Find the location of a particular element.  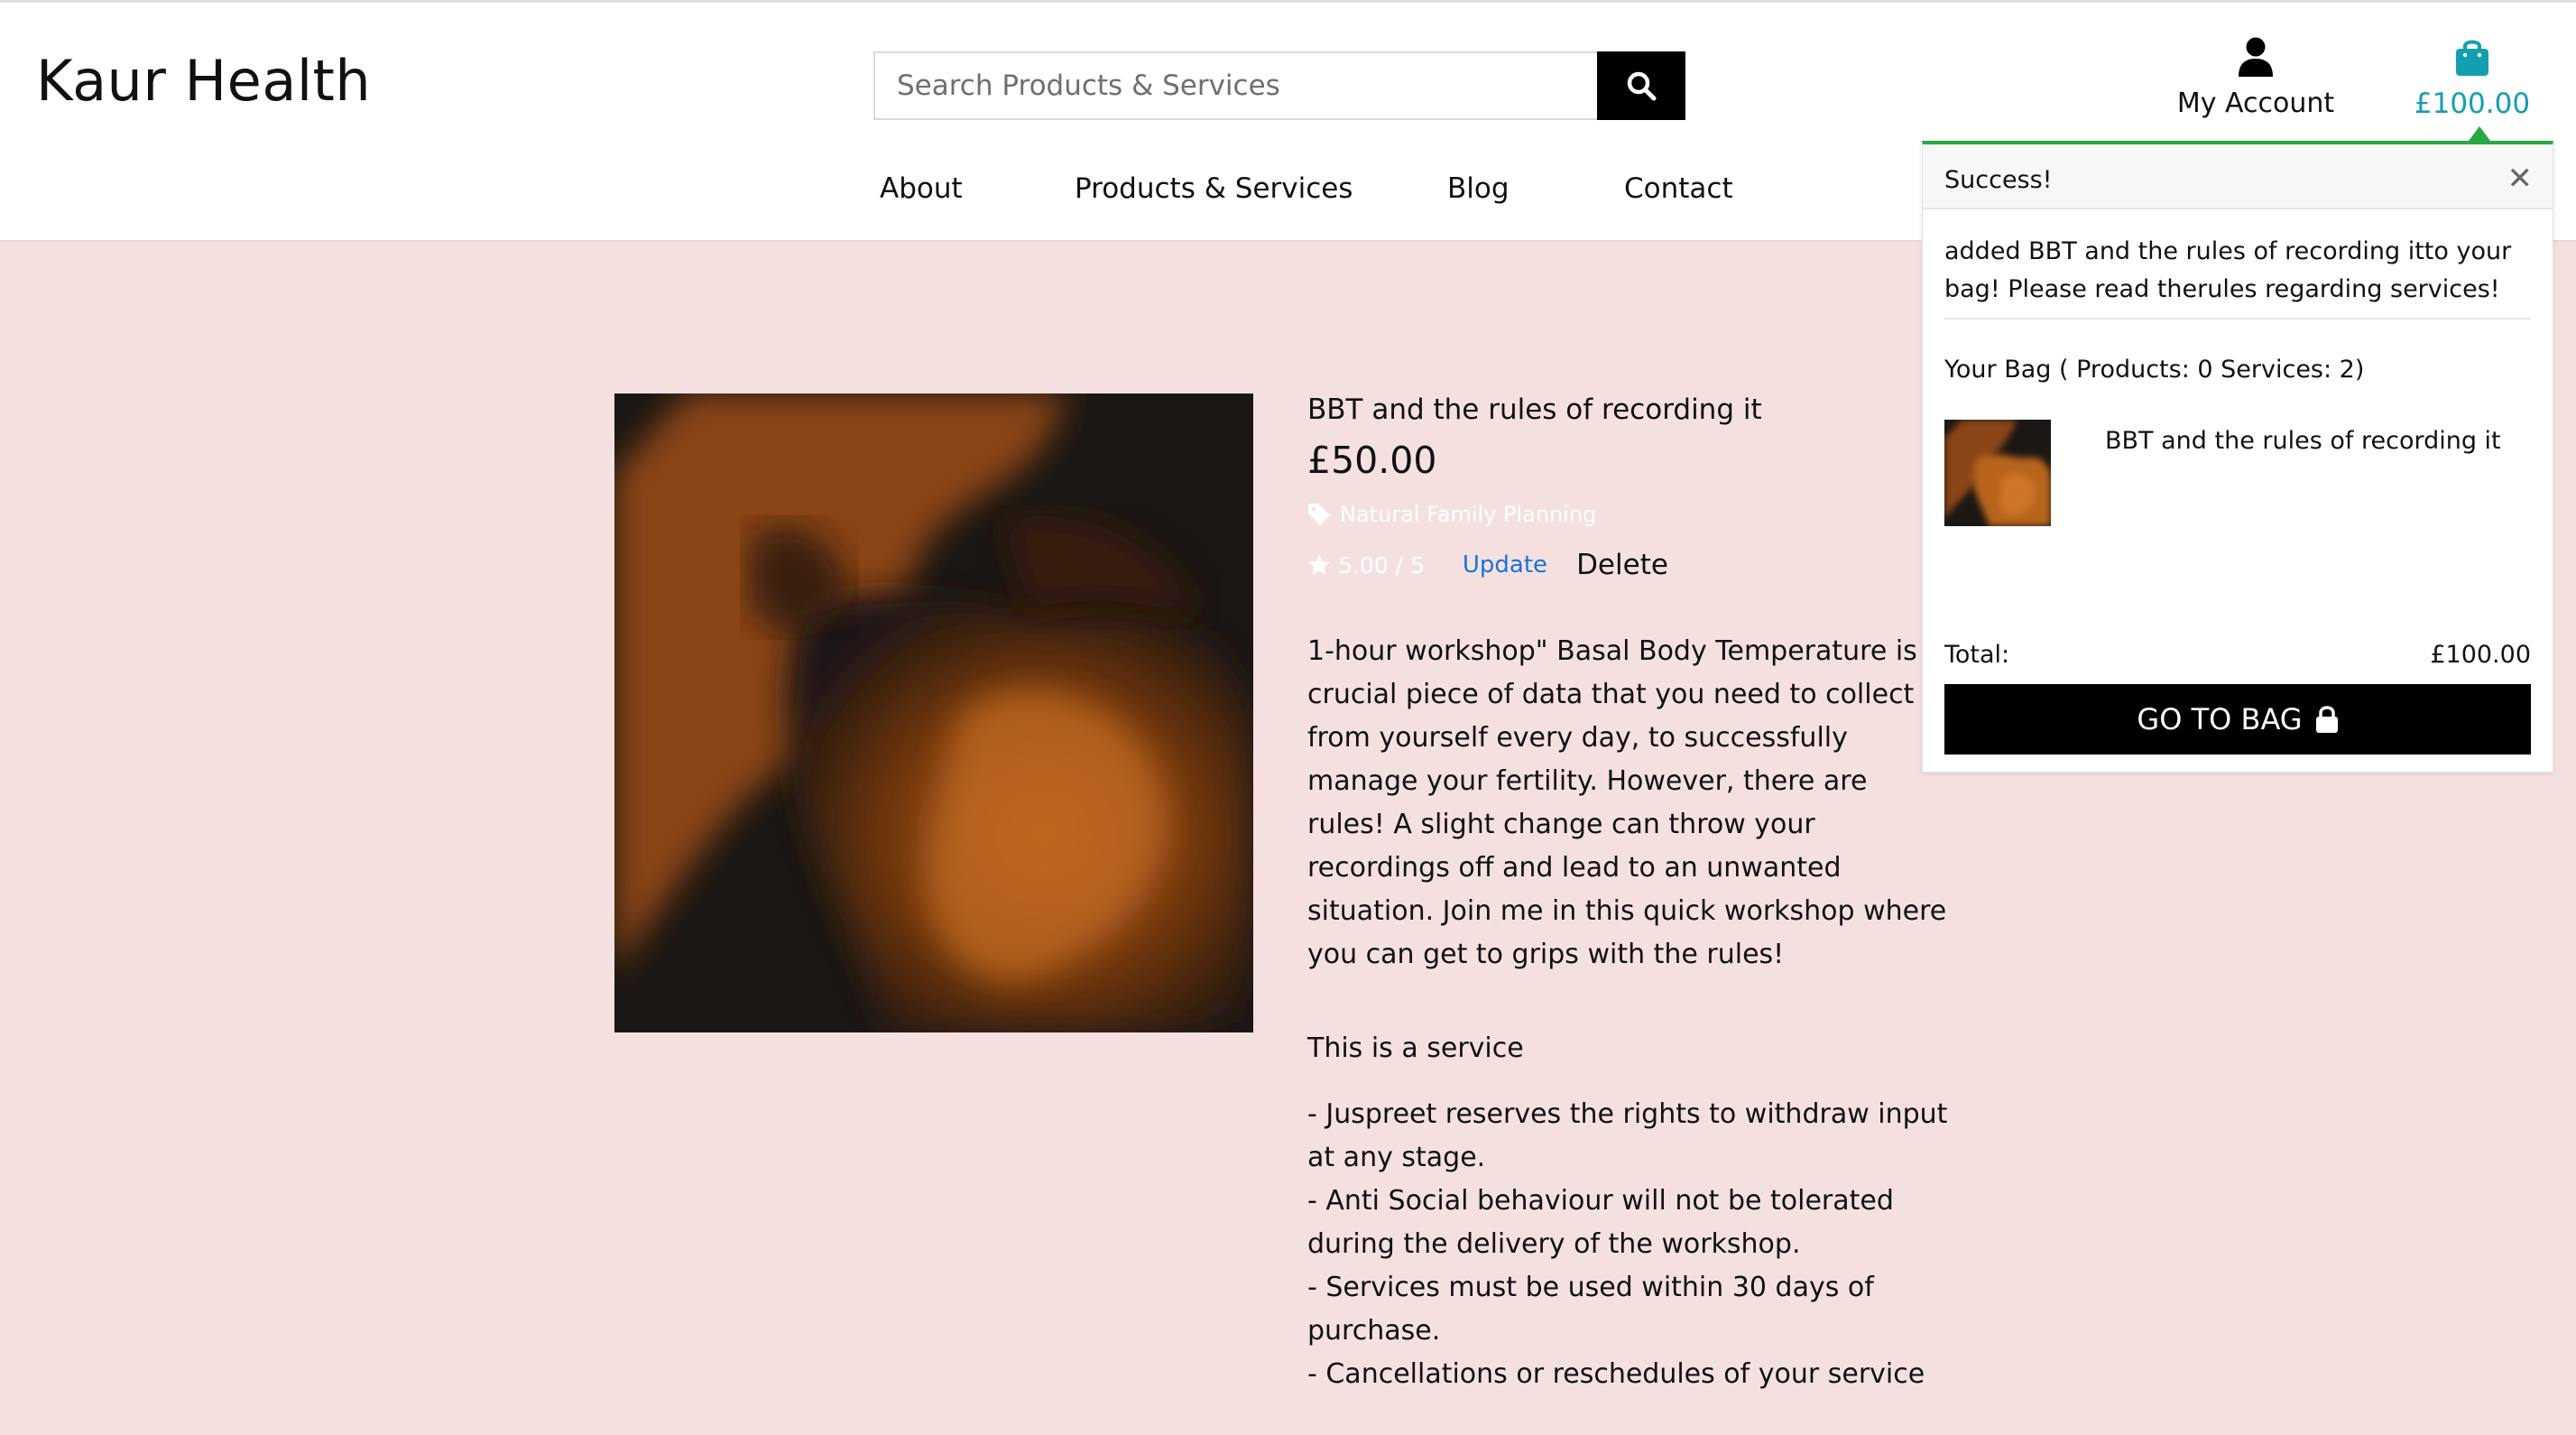

delete-link: Delete is located at coordinates (1622, 565).